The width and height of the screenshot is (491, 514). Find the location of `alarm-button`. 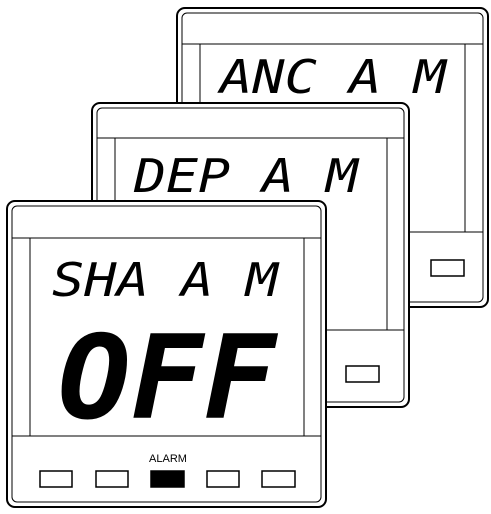

alarm-button is located at coordinates (167, 479).